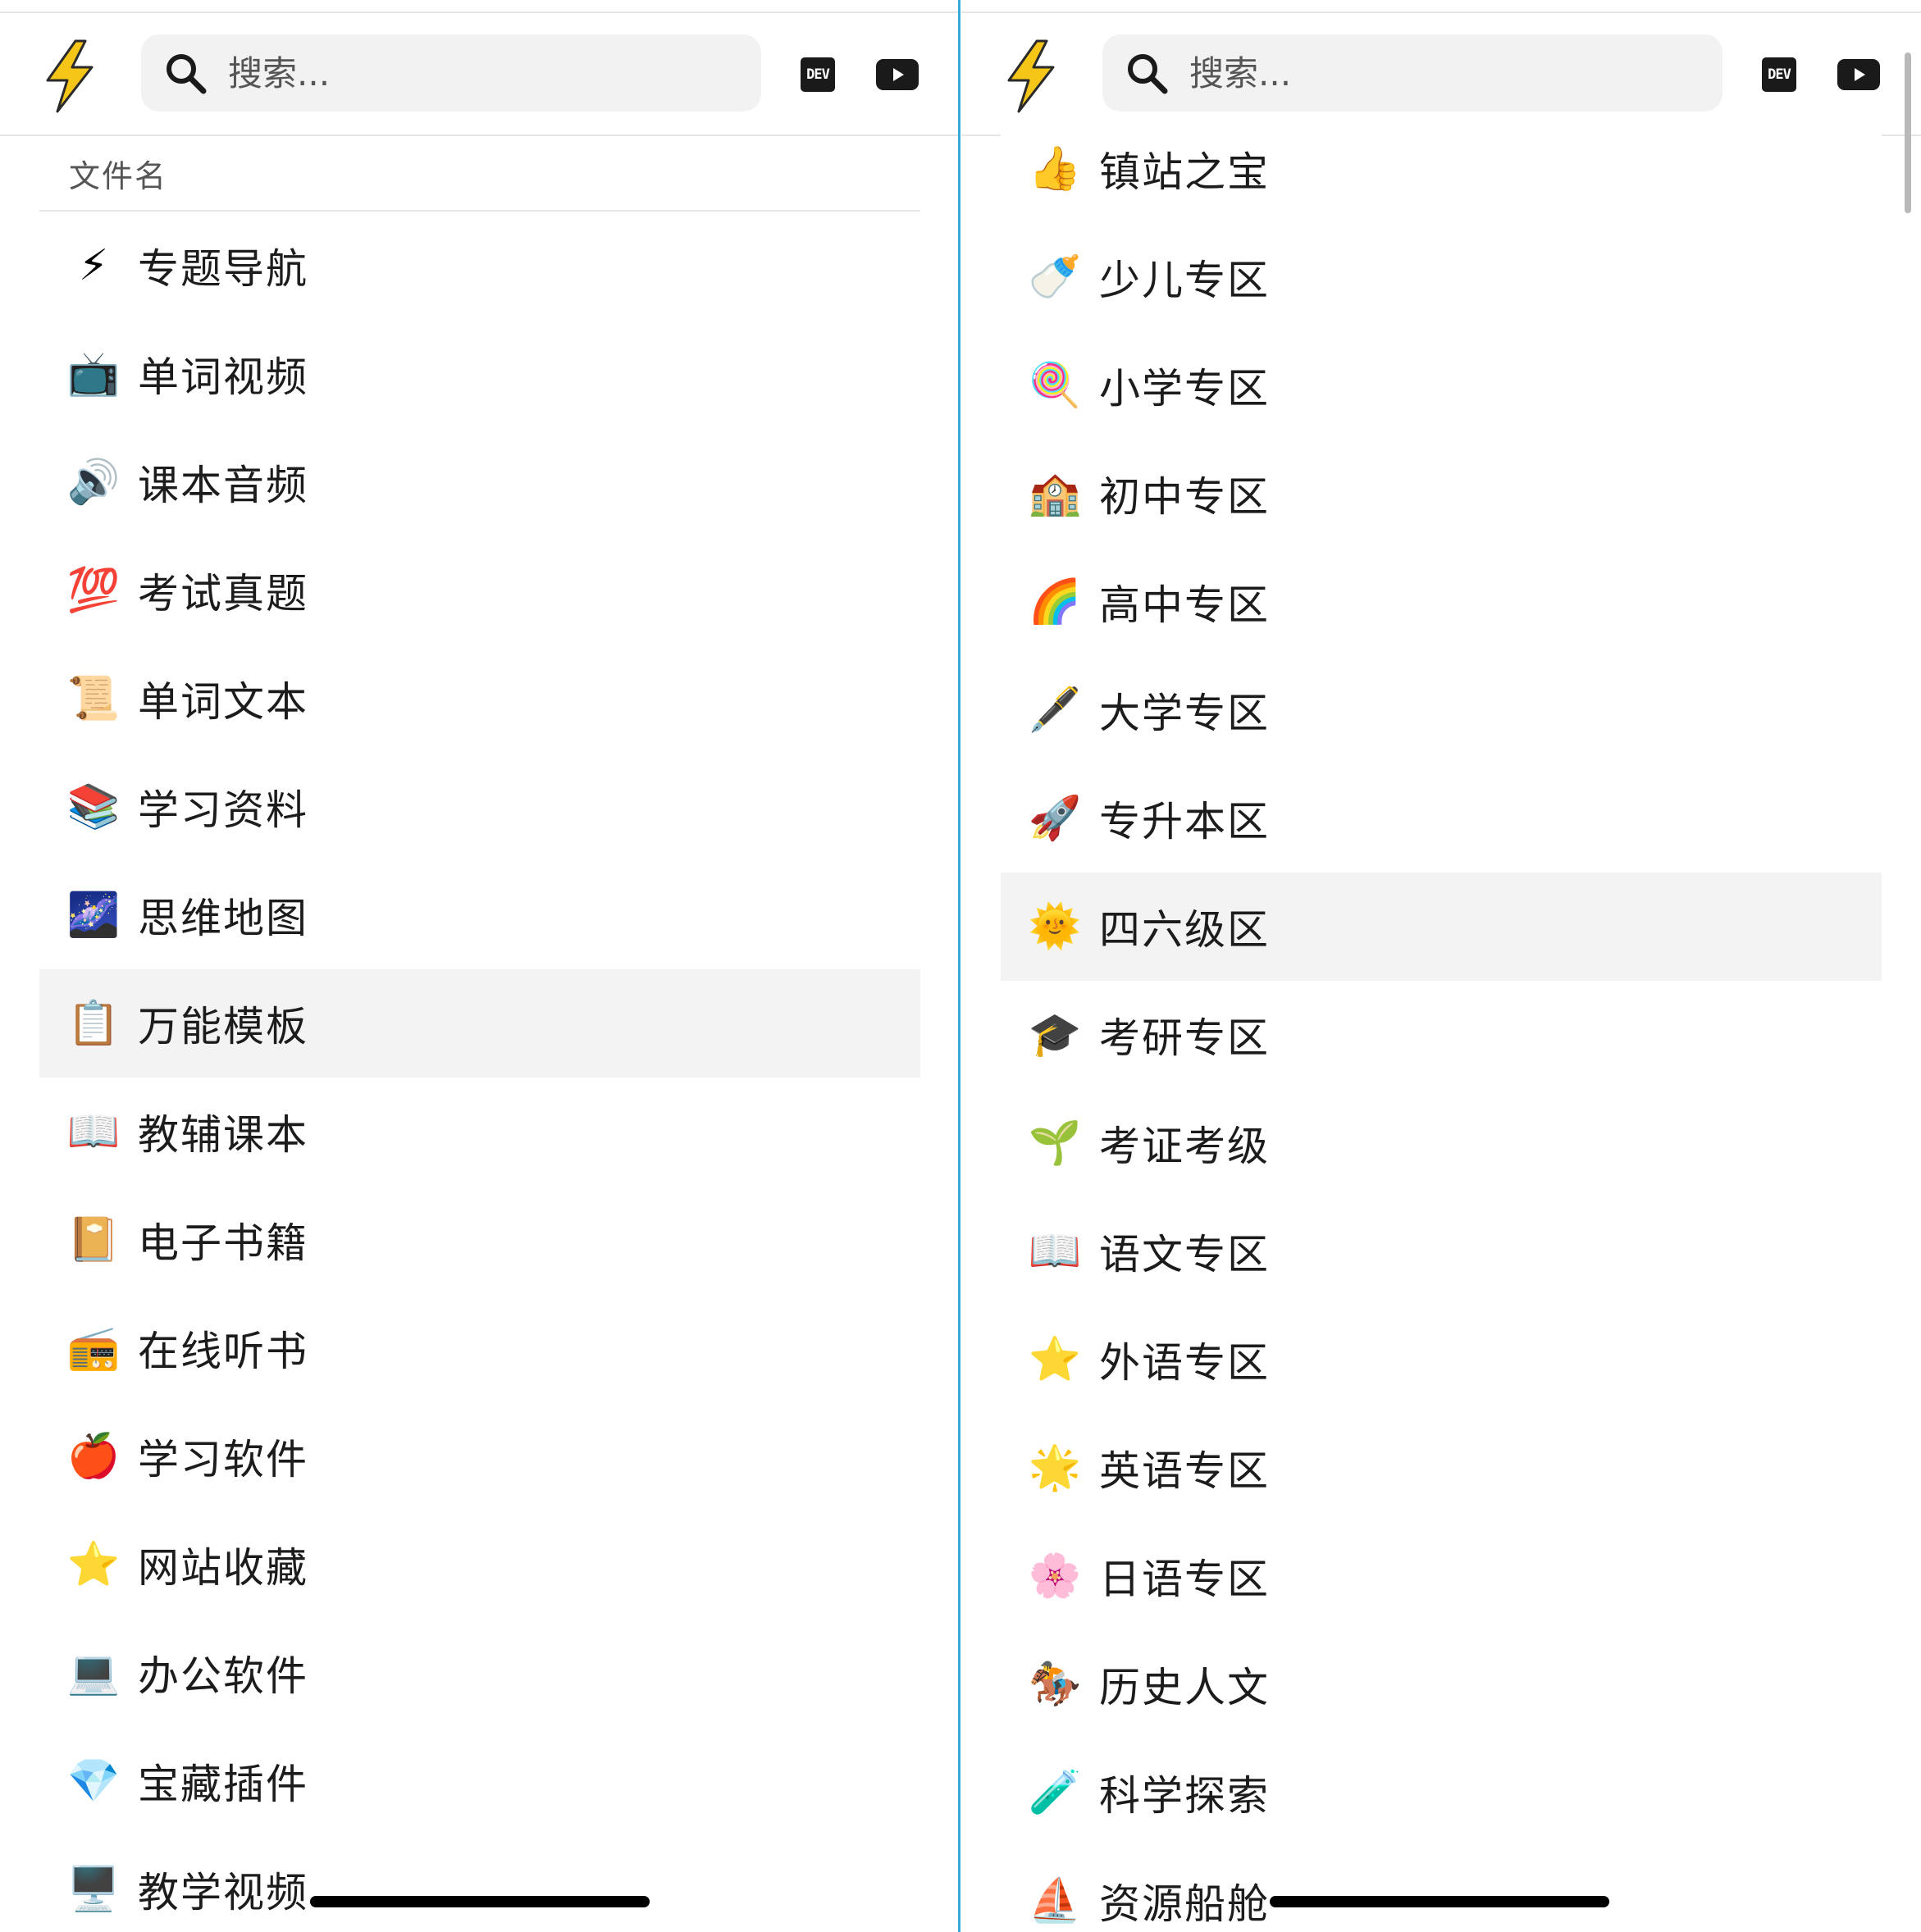  I want to click on list-item-label: 课本音频, so click(223, 485).